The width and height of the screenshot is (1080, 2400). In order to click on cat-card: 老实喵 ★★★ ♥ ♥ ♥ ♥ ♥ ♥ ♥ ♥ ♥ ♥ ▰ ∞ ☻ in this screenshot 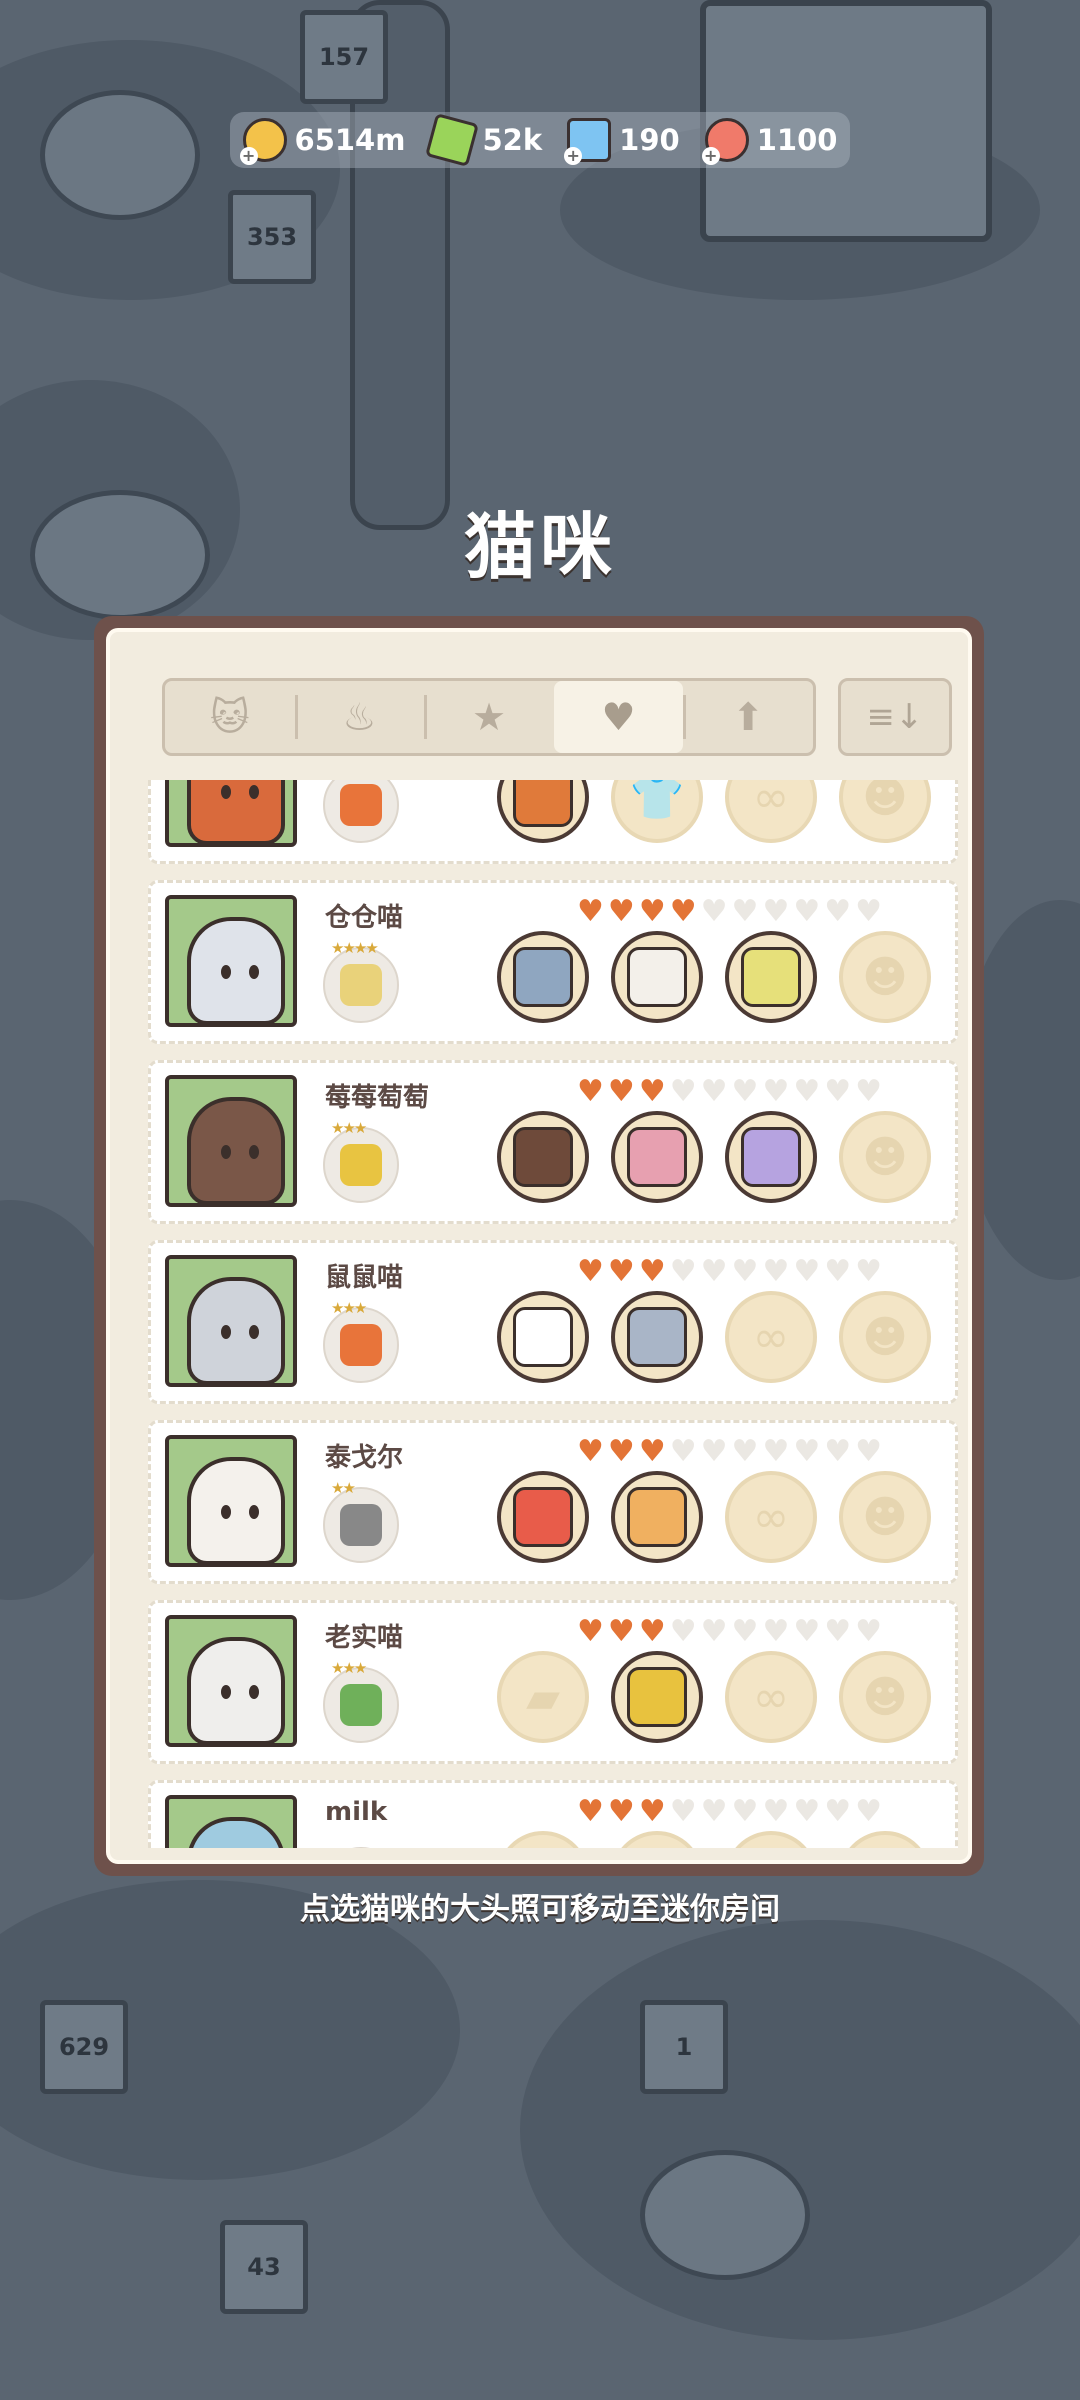, I will do `click(553, 1682)`.